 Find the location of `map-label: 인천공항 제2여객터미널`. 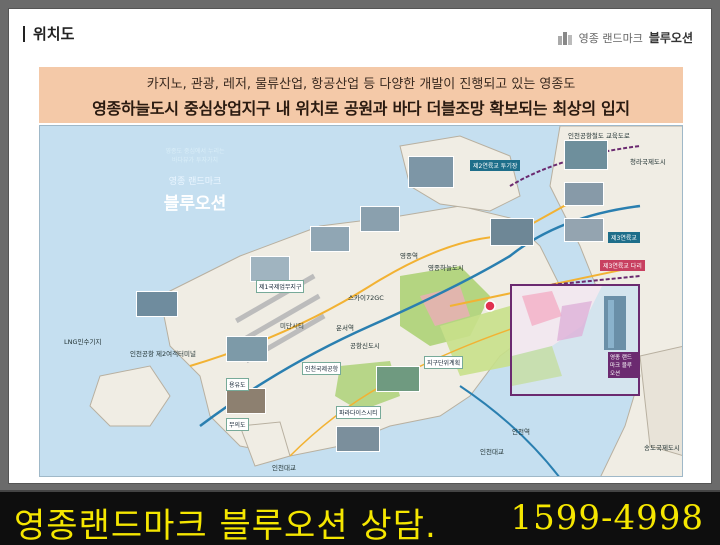

map-label: 인천공항 제2여객터미널 is located at coordinates (163, 354).